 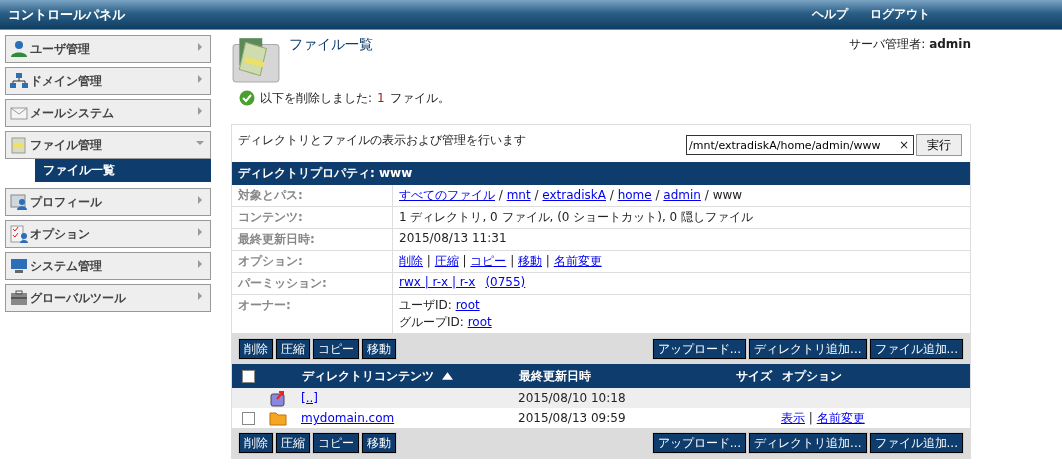 What do you see at coordinates (108, 266) in the screenshot?
I see `sidebar-item: システム管理` at bounding box center [108, 266].